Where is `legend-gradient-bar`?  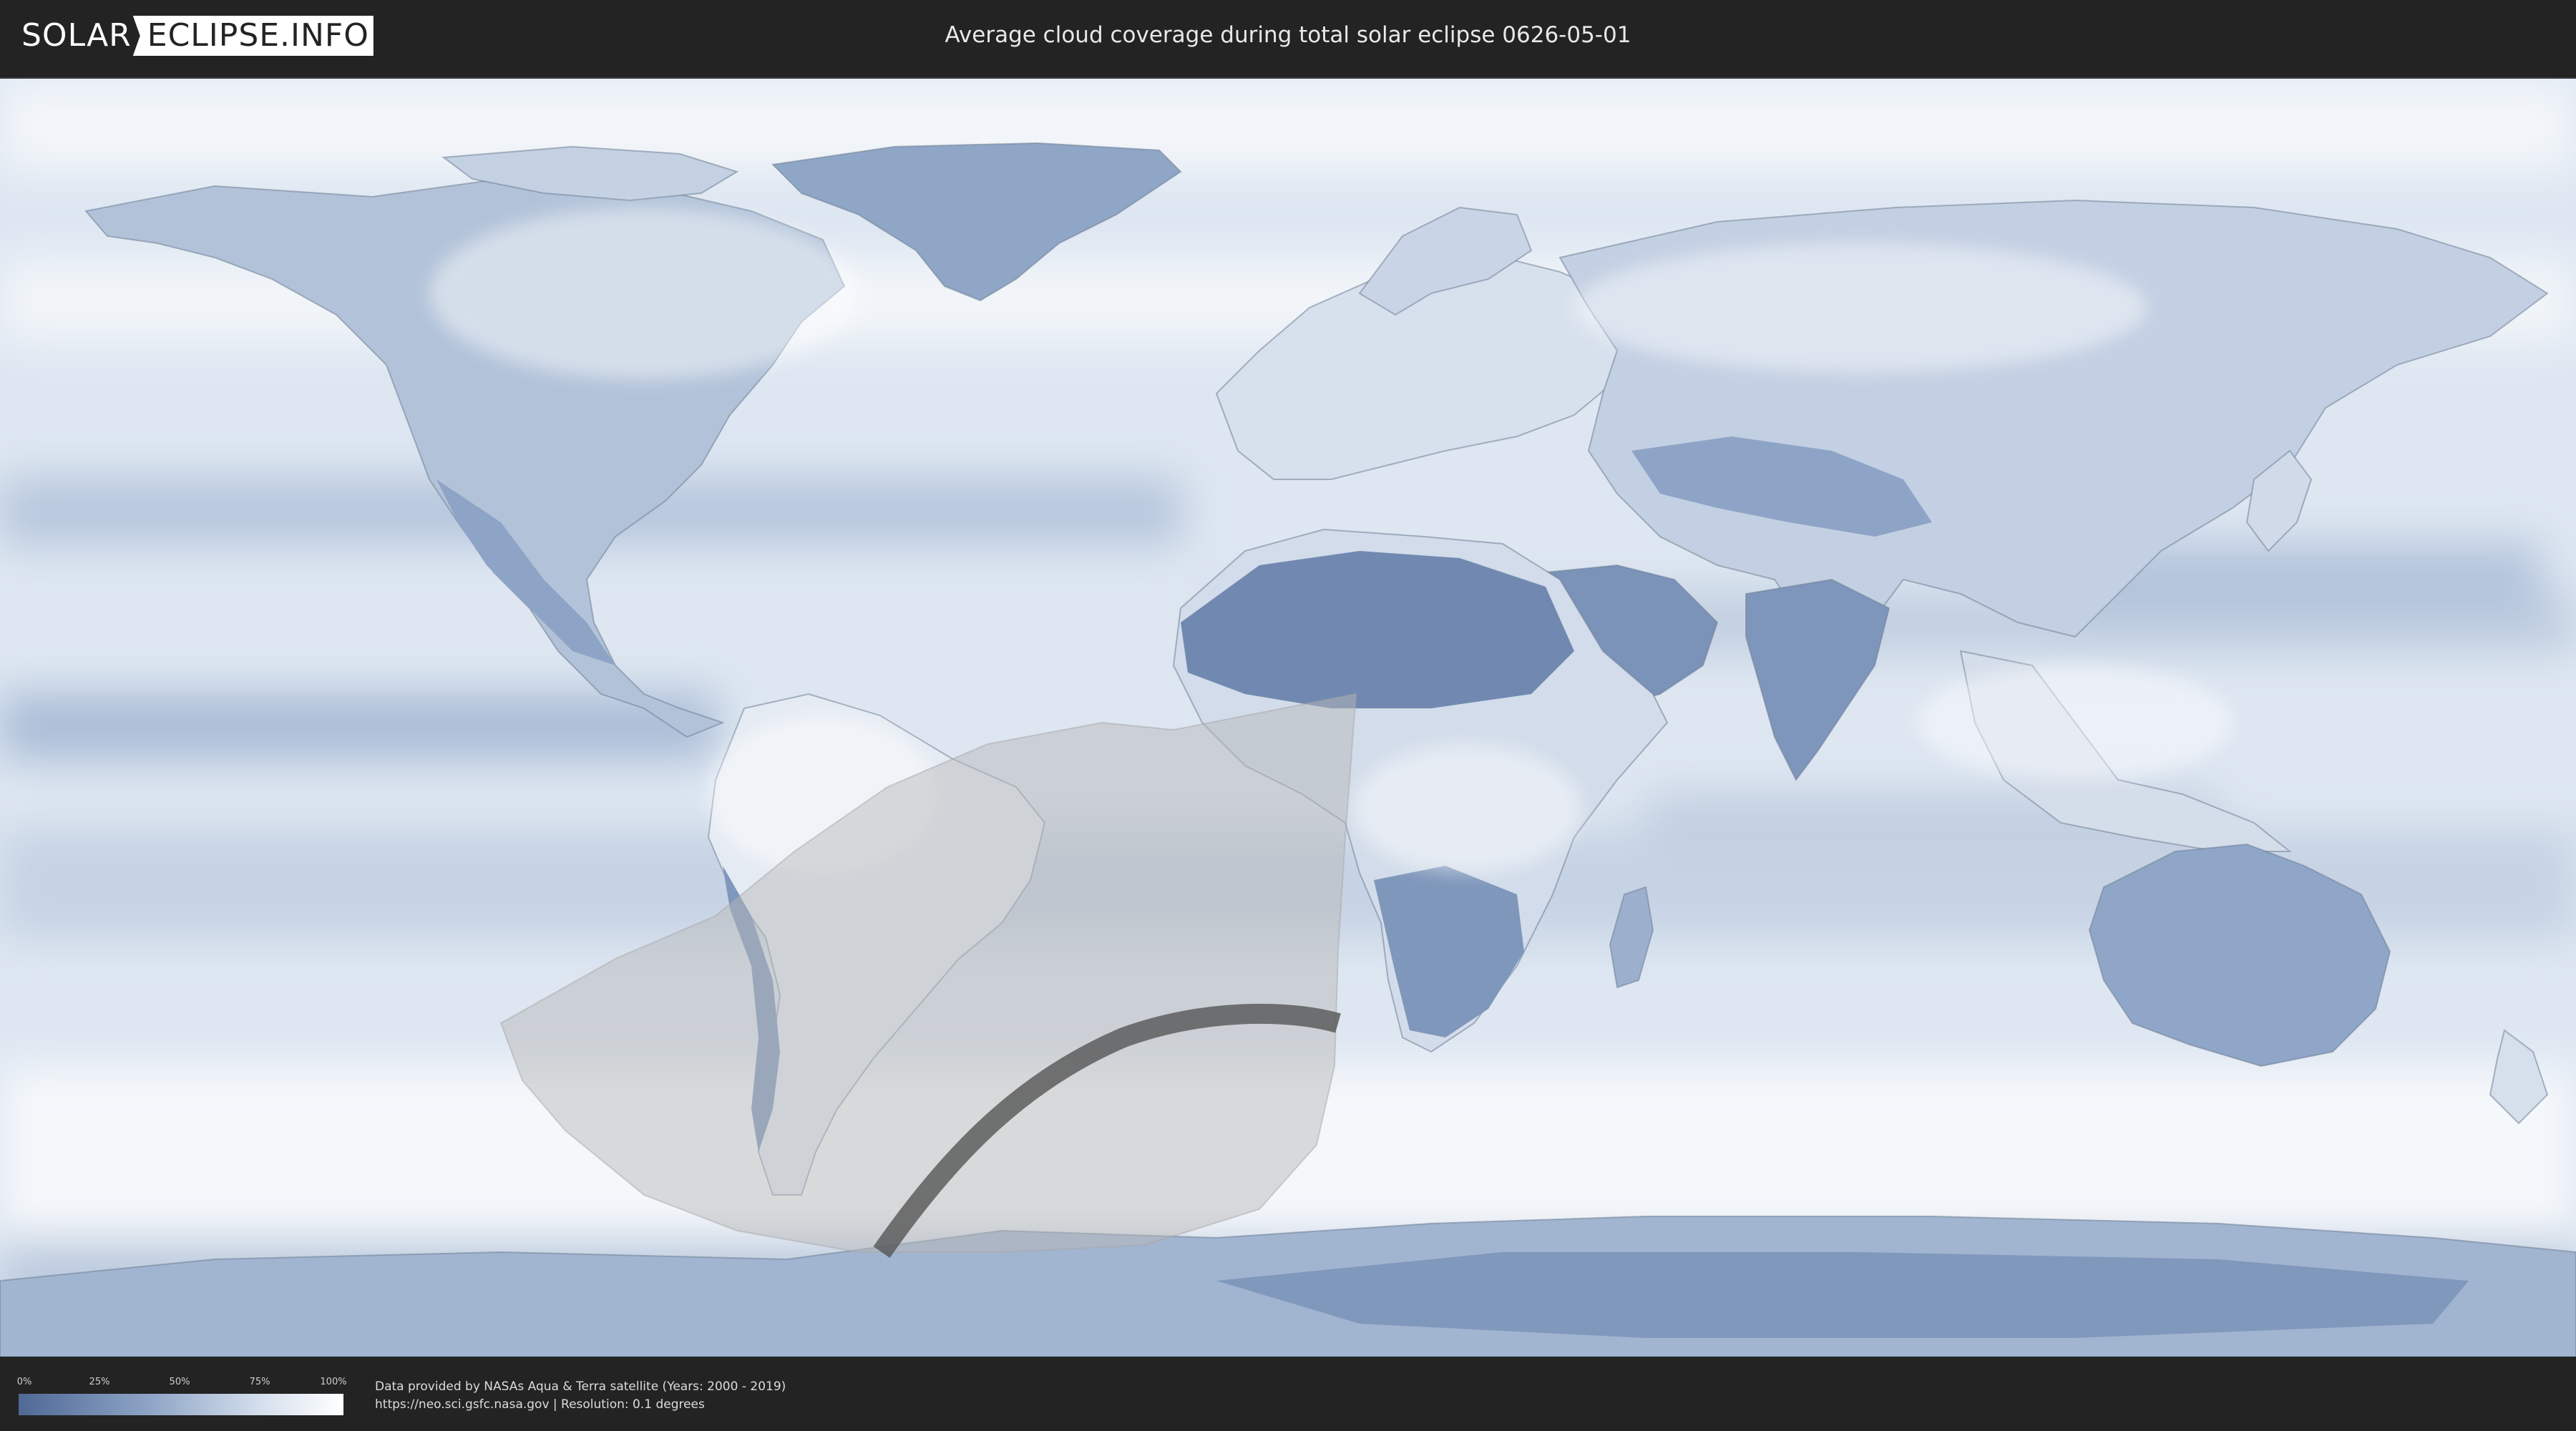
legend-gradient-bar is located at coordinates (181, 1404).